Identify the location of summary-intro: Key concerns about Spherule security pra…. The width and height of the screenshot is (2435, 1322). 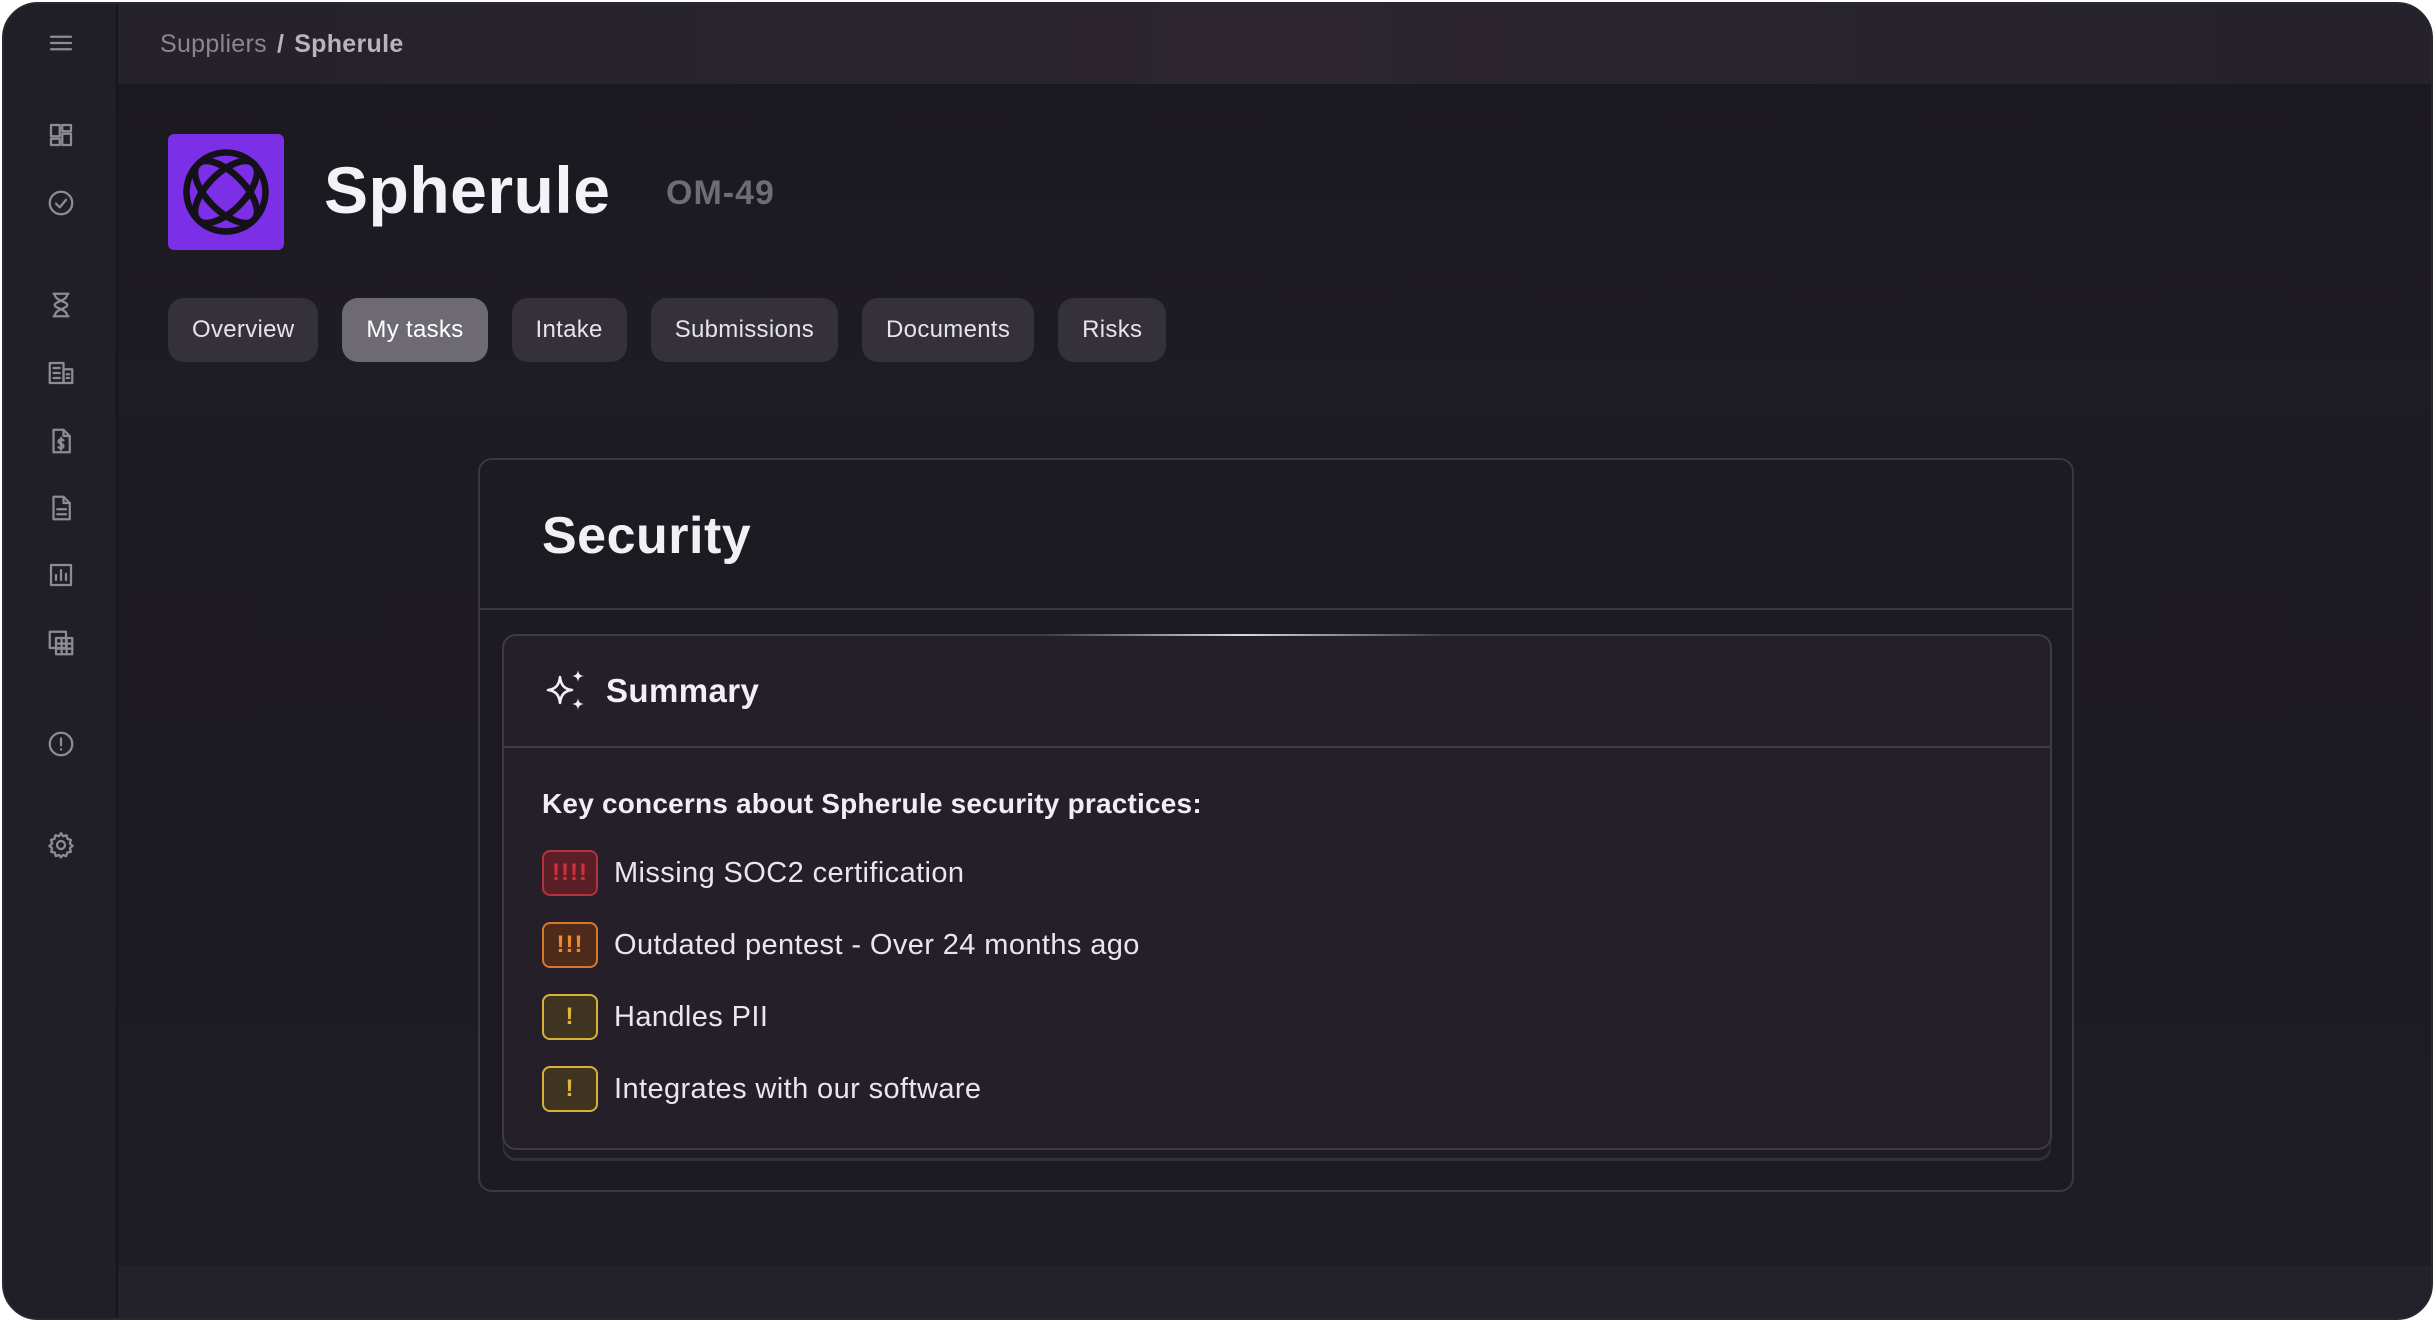
(872, 803).